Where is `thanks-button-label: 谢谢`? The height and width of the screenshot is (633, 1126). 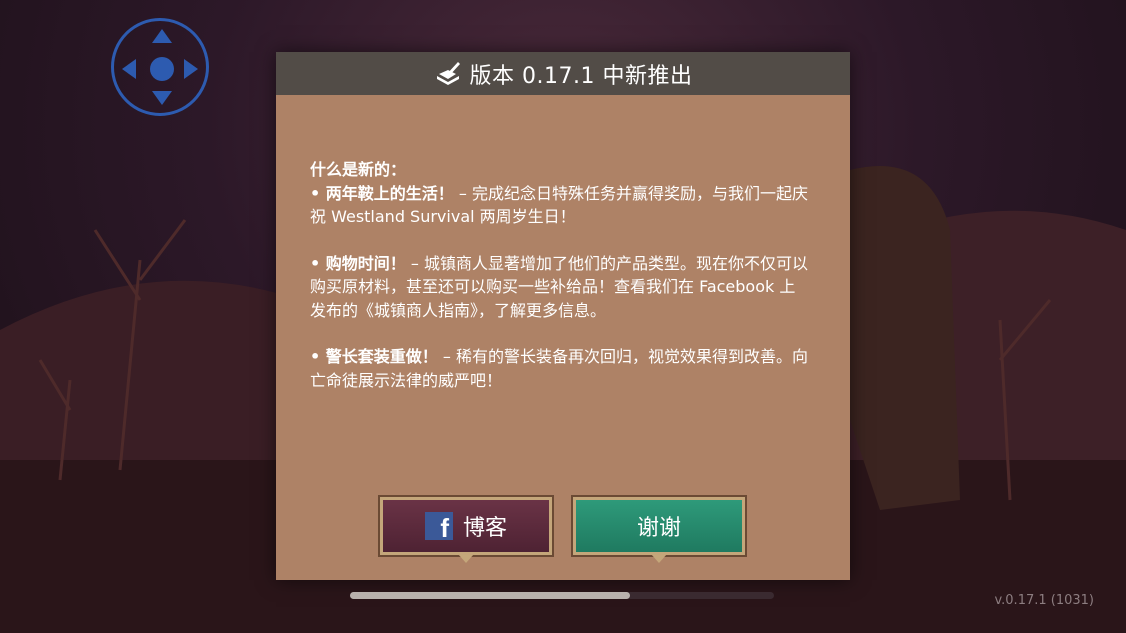 thanks-button-label: 谢谢 is located at coordinates (658, 528).